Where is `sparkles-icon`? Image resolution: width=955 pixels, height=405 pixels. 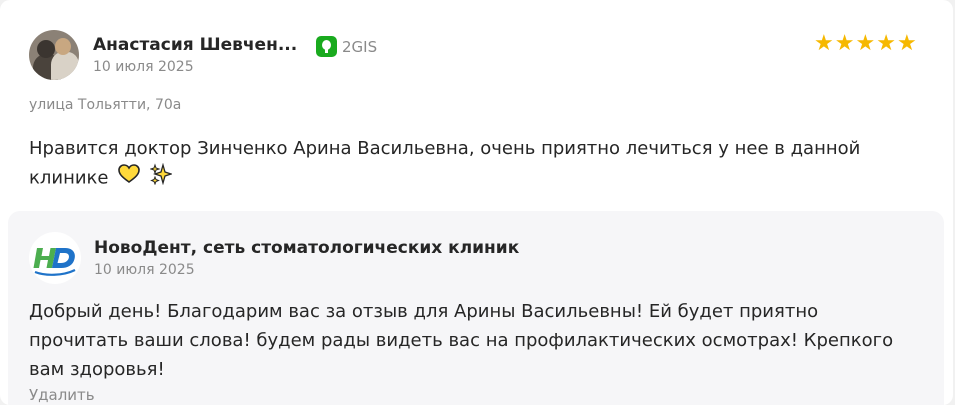 sparkles-icon is located at coordinates (161, 178).